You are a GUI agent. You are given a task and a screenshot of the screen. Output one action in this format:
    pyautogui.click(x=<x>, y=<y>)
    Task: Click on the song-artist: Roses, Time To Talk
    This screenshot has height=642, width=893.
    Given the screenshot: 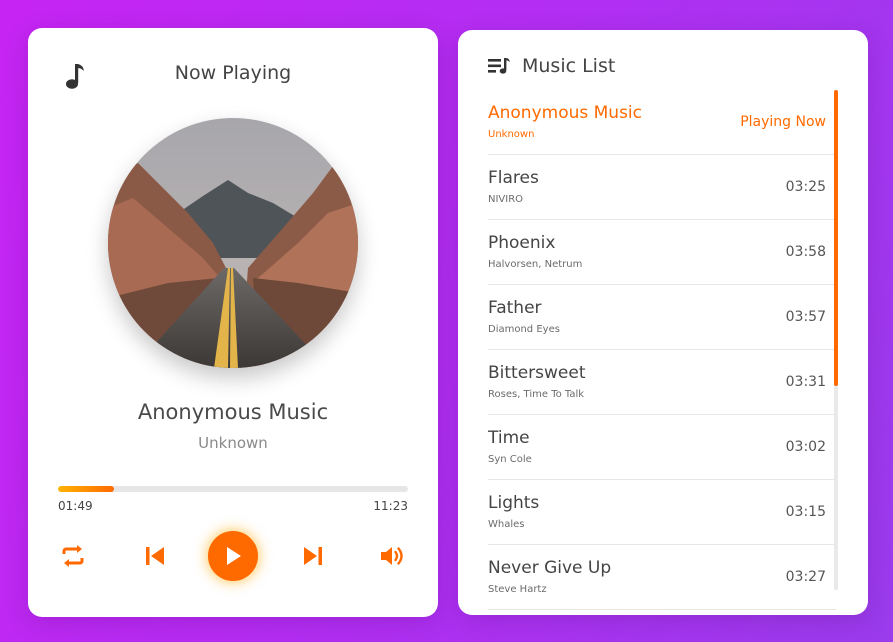 What is the action you would take?
    pyautogui.click(x=536, y=394)
    